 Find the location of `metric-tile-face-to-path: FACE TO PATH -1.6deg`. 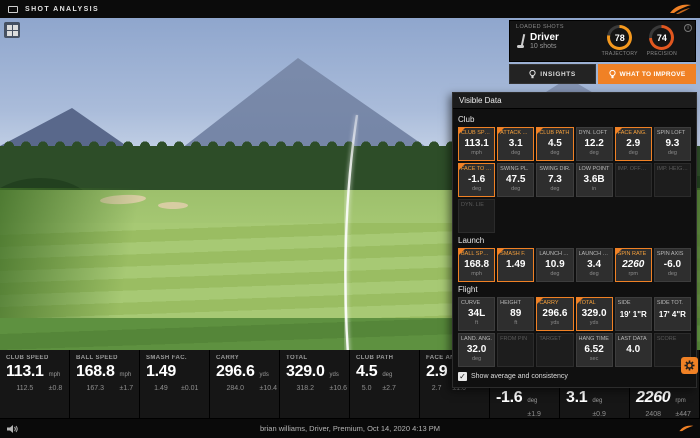

metric-tile-face-to-path: FACE TO PATH -1.6deg is located at coordinates (477, 180).